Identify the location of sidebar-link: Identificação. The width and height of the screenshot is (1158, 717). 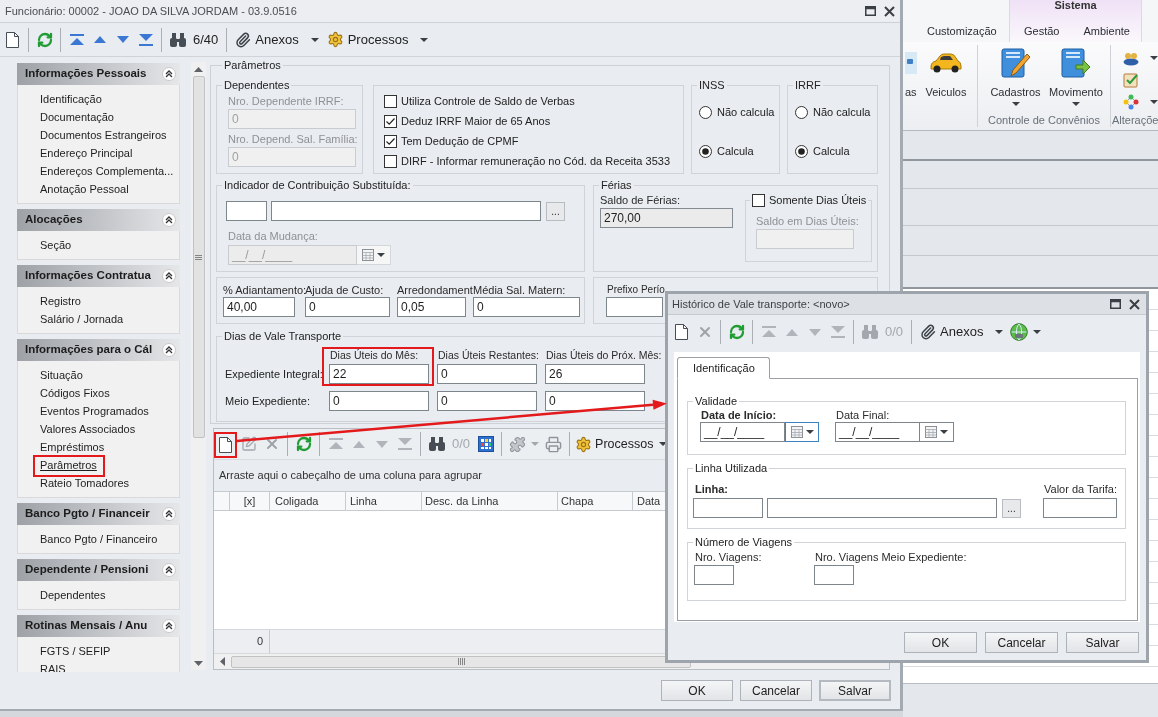
(71, 99).